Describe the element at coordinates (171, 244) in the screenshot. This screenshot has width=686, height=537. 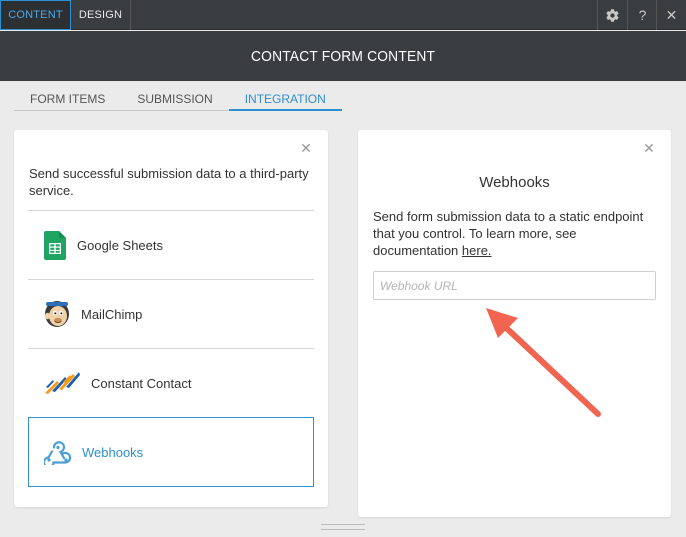
I see `service-google-sheets: Google Sheets` at that location.